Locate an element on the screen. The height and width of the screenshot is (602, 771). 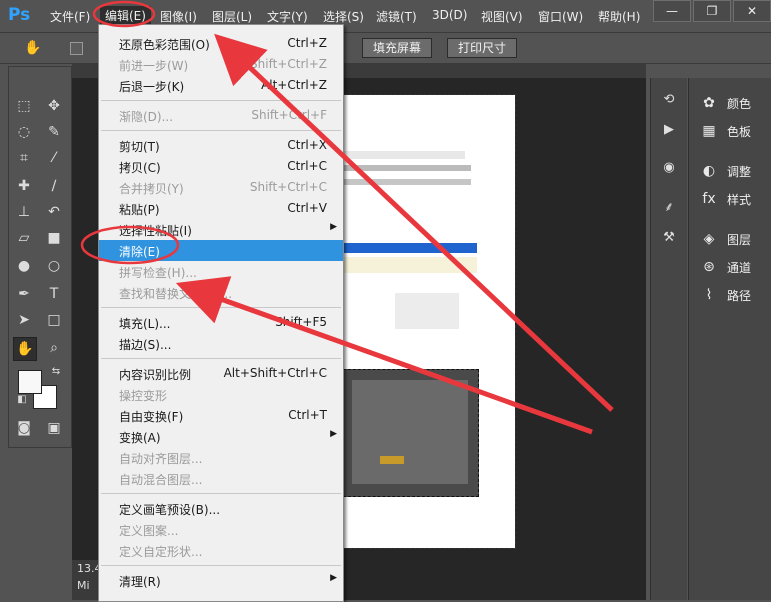
edit-menu-item: 填充(L)... Shift+F5 is located at coordinates (221, 322).